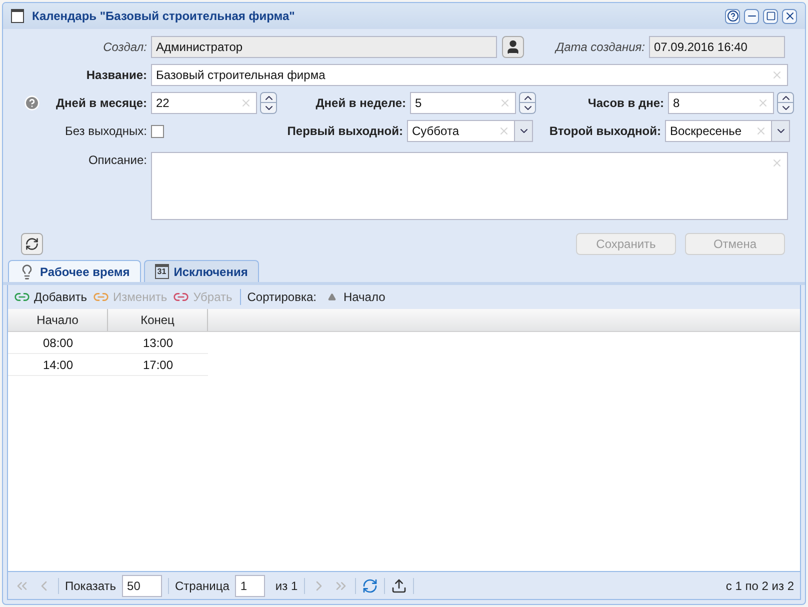  What do you see at coordinates (116, 75) in the screenshot?
I see `field-label: Название:` at bounding box center [116, 75].